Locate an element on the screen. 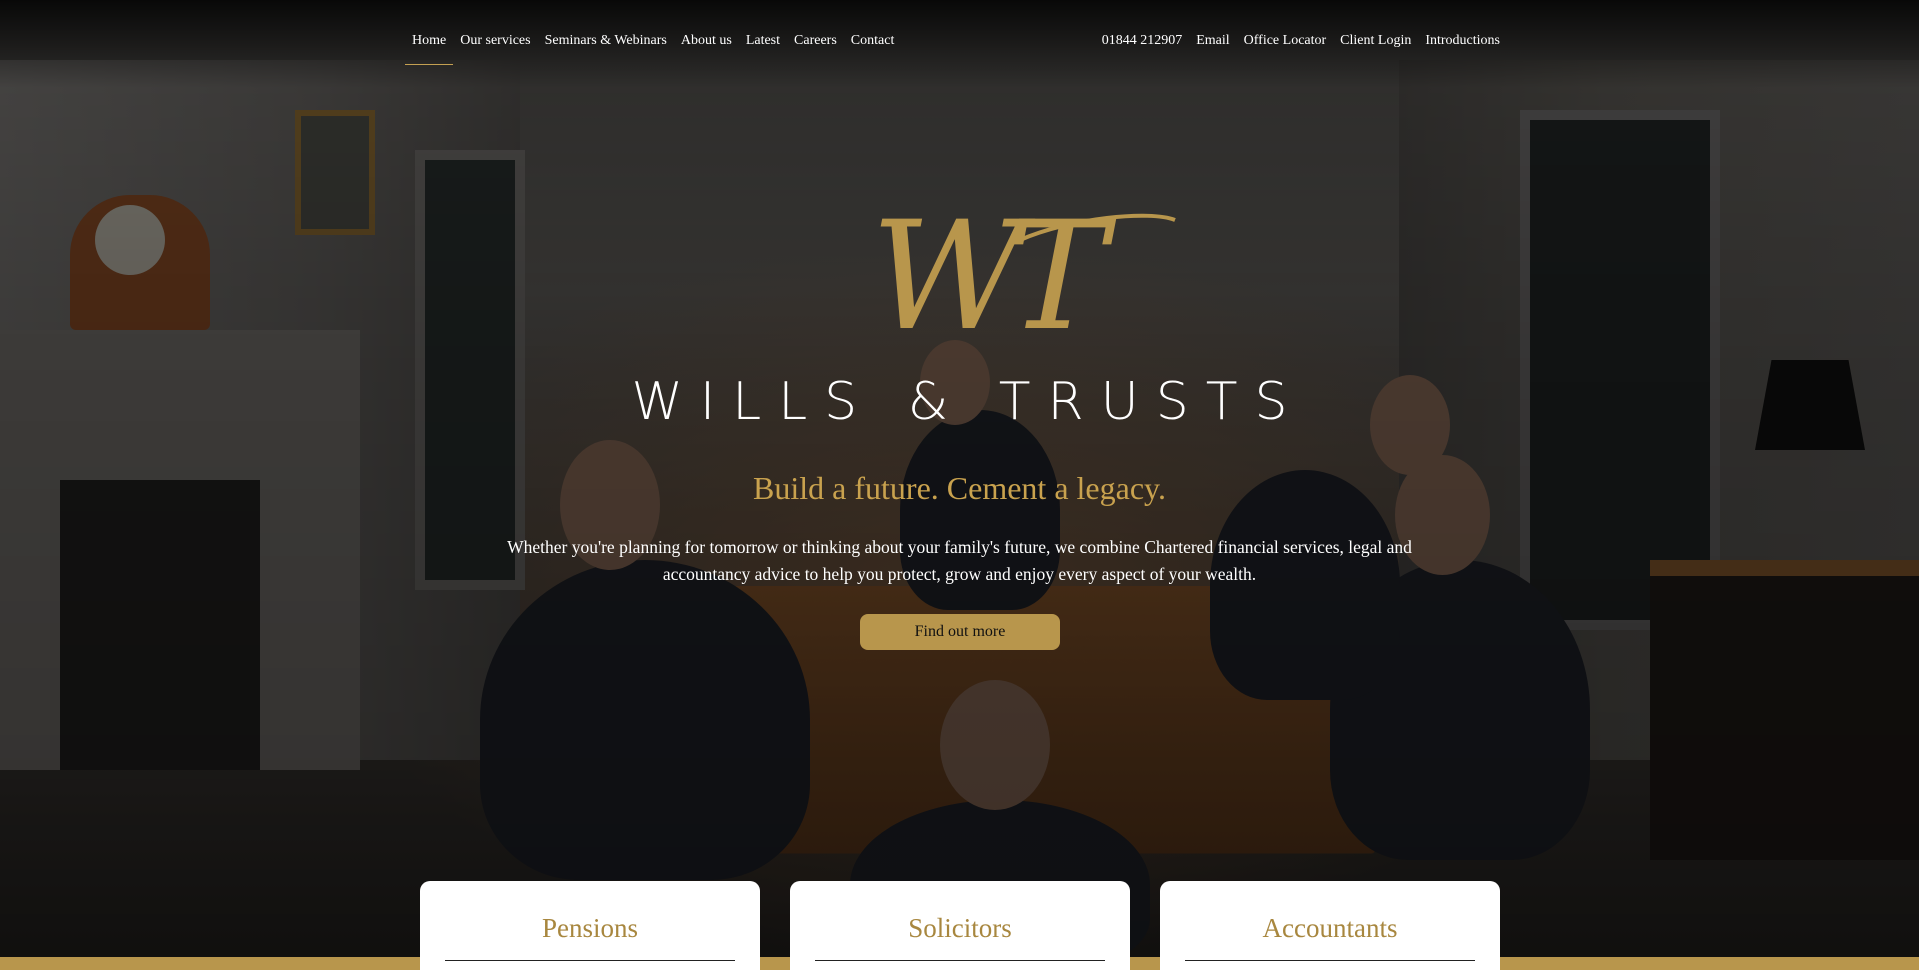 This screenshot has width=1919, height=970. card-title: Accountants is located at coordinates (1330, 928).